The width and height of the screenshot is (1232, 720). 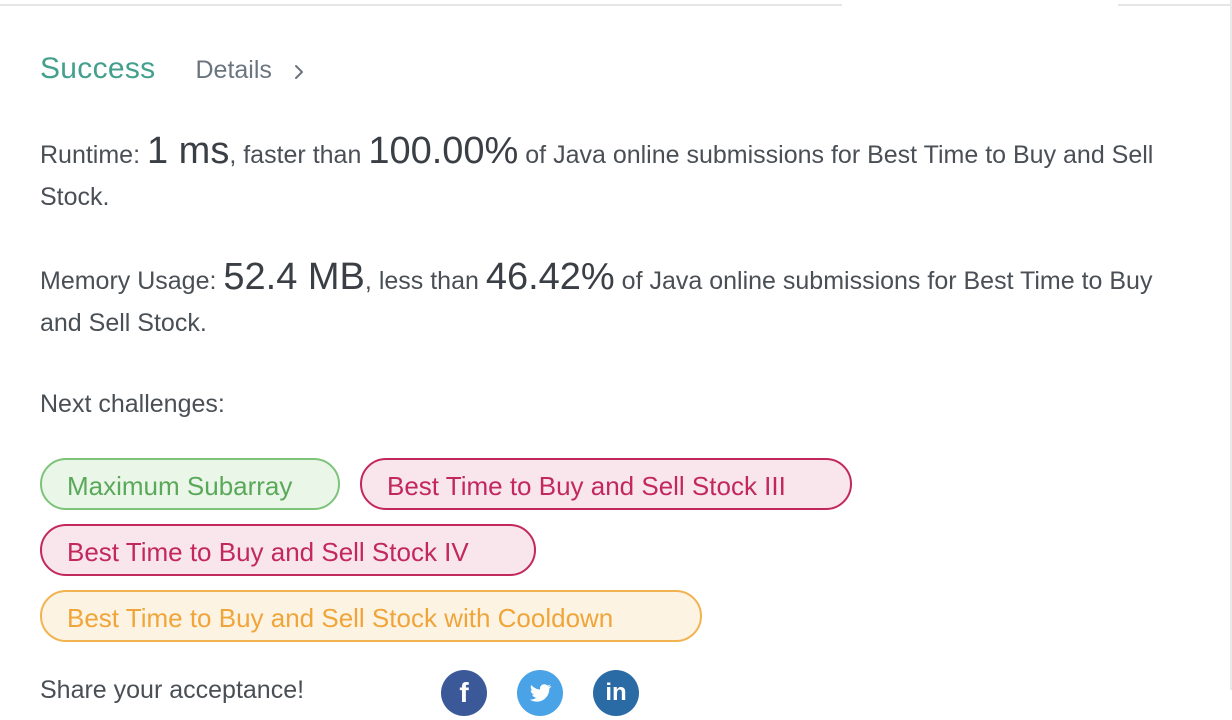 I want to click on memory-value: 52.4 MB, so click(x=294, y=277).